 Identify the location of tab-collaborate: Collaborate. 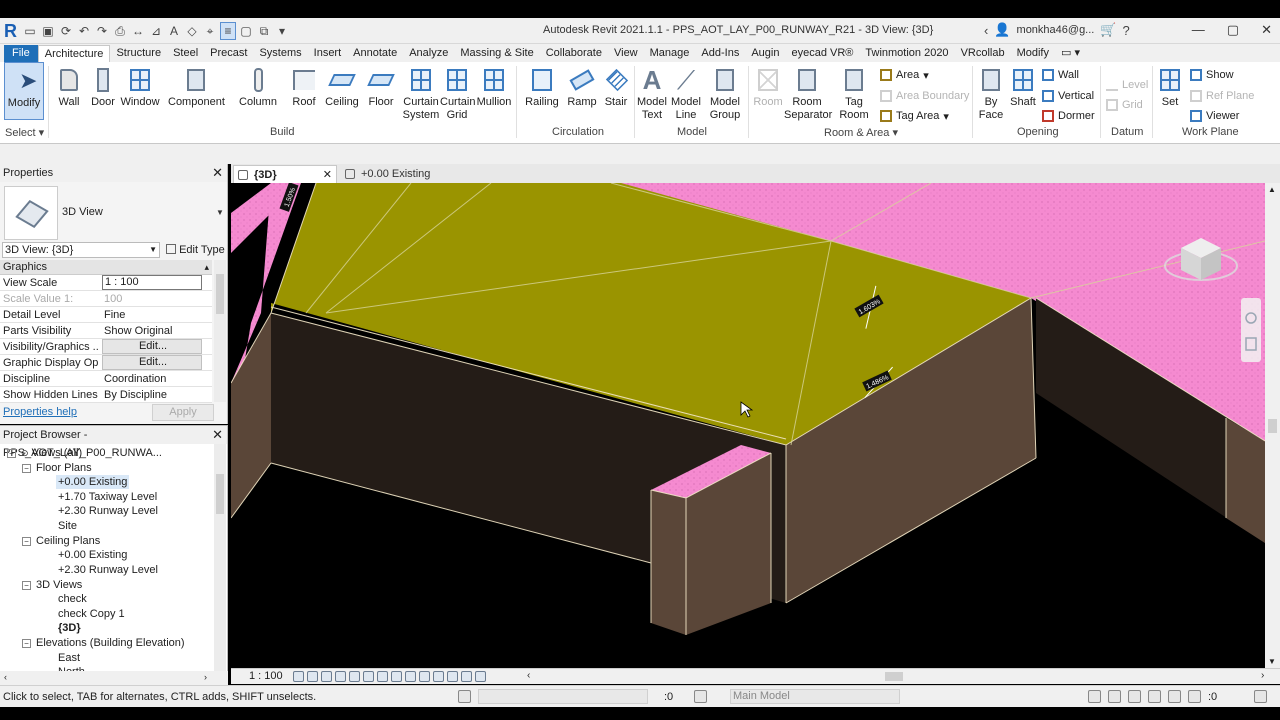
(574, 53).